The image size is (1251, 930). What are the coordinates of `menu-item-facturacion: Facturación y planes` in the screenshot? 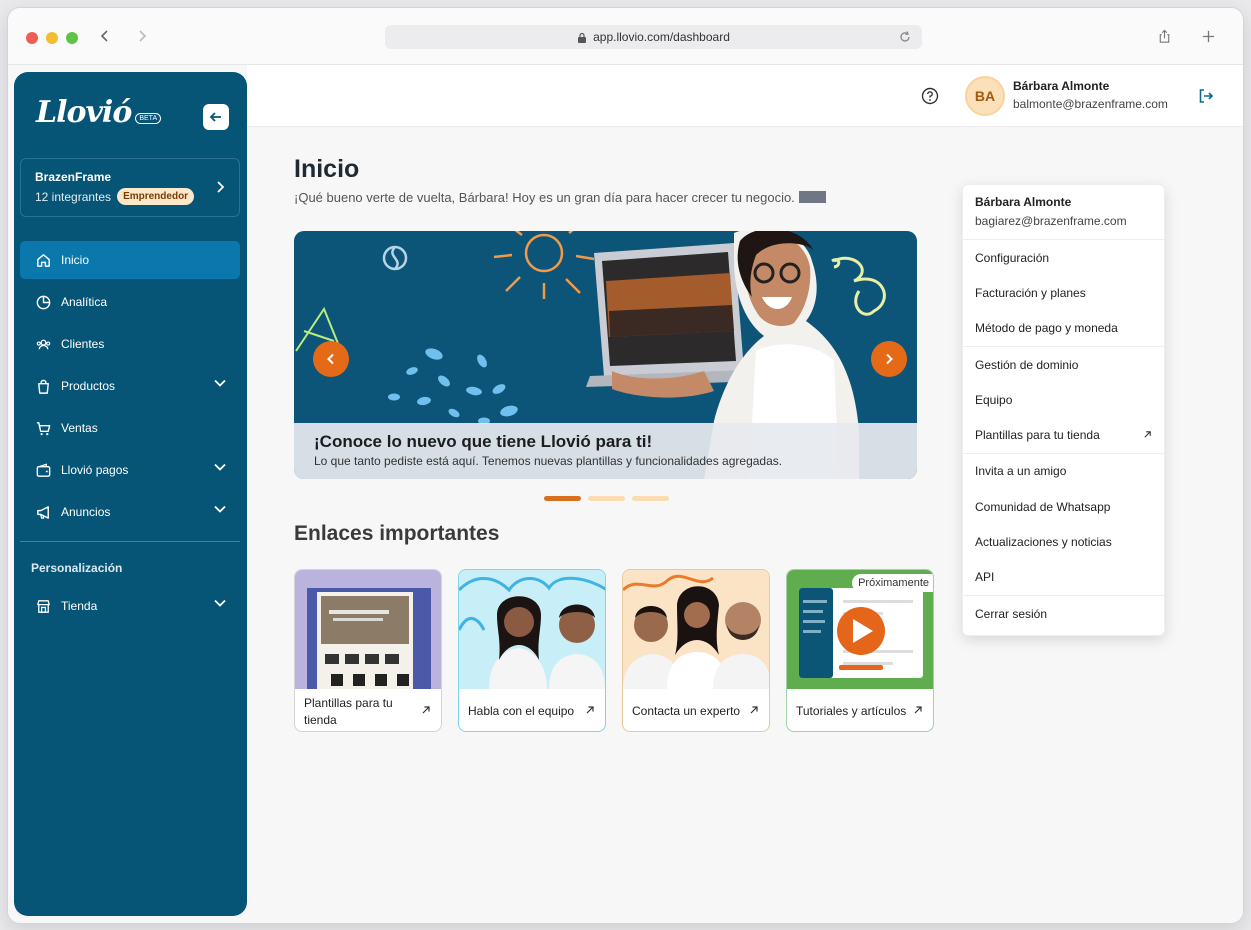 It's located at (1063, 292).